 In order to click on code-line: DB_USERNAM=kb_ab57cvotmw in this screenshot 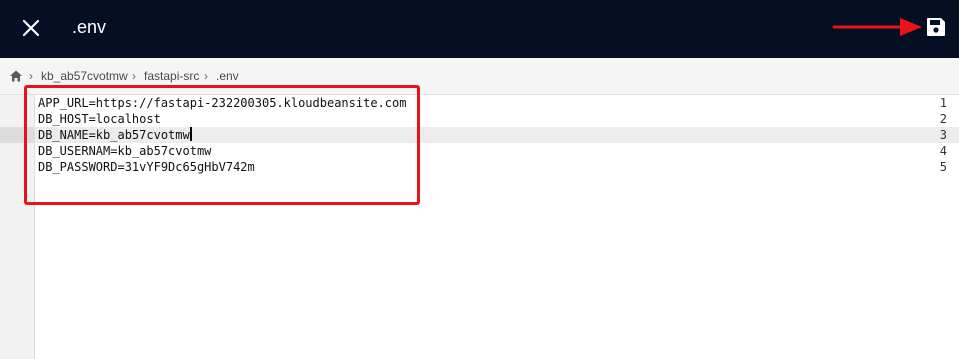, I will do `click(124, 151)`.